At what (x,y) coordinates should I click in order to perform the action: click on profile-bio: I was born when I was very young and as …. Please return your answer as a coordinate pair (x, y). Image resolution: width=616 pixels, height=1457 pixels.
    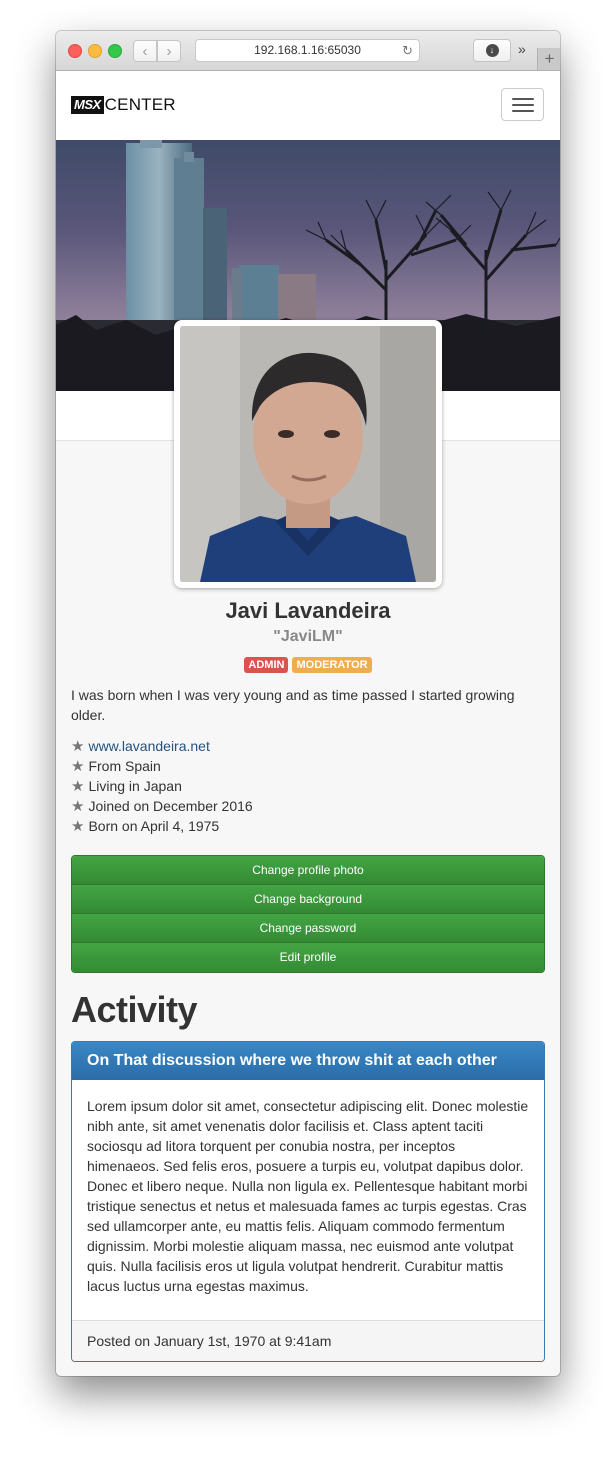
    Looking at the image, I should click on (293, 705).